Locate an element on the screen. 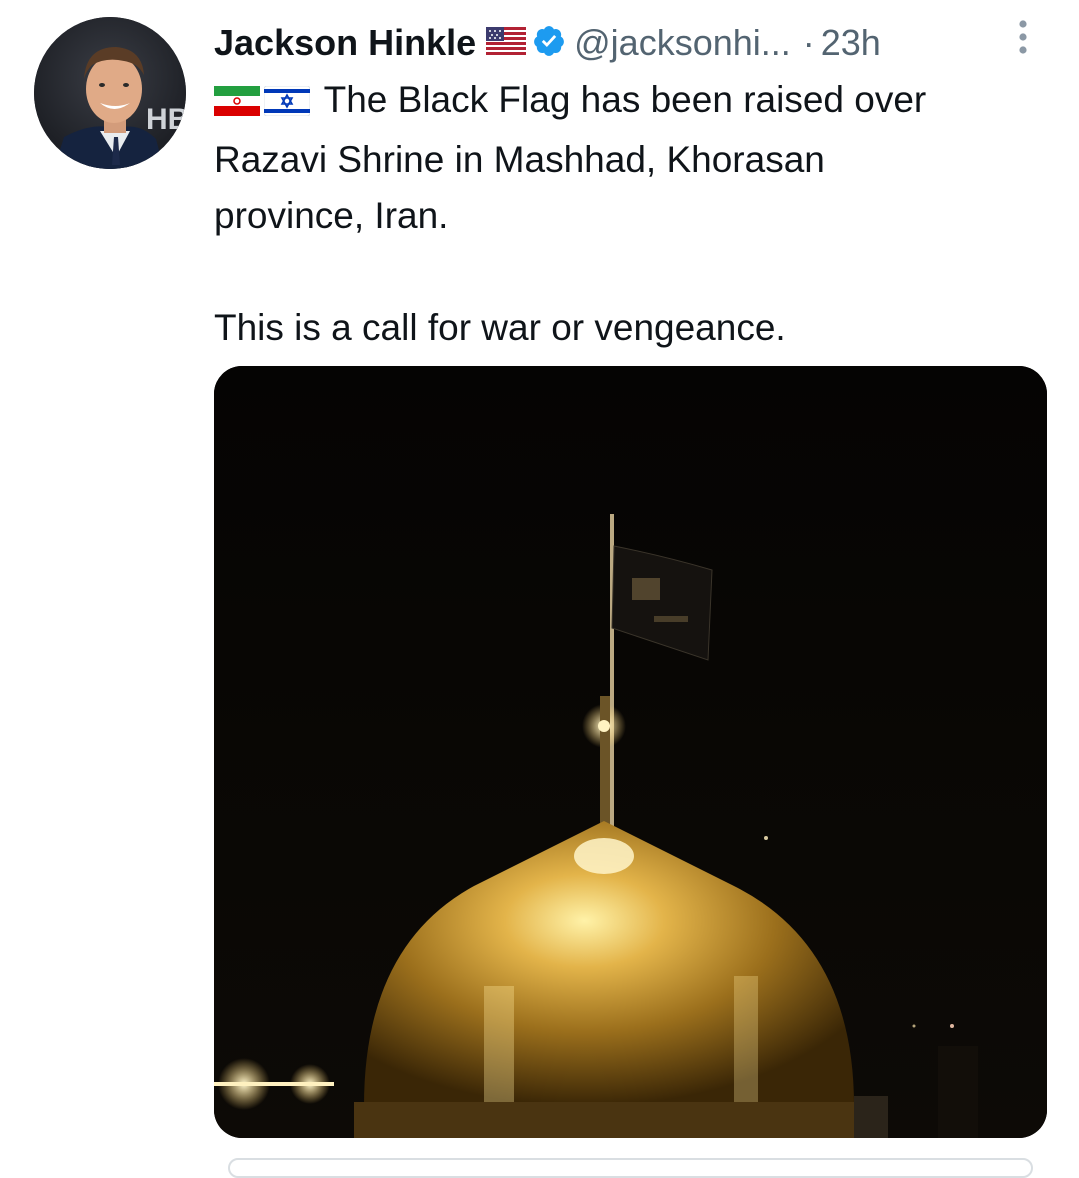 The image size is (1079, 1178). tweet-text-spacer is located at coordinates (624, 272).